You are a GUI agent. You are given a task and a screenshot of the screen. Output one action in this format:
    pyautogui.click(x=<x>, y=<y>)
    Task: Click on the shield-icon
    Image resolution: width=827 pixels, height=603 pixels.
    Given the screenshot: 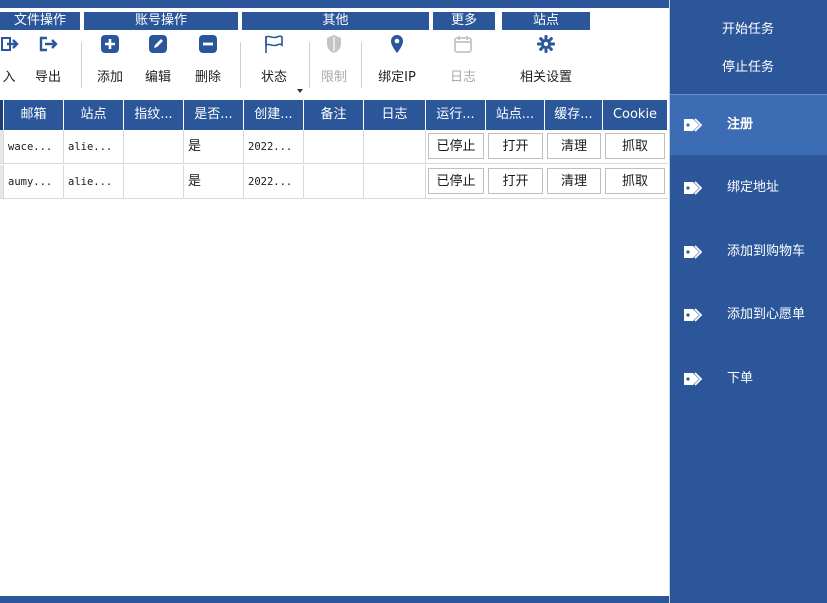 What is the action you would take?
    pyautogui.click(x=334, y=48)
    